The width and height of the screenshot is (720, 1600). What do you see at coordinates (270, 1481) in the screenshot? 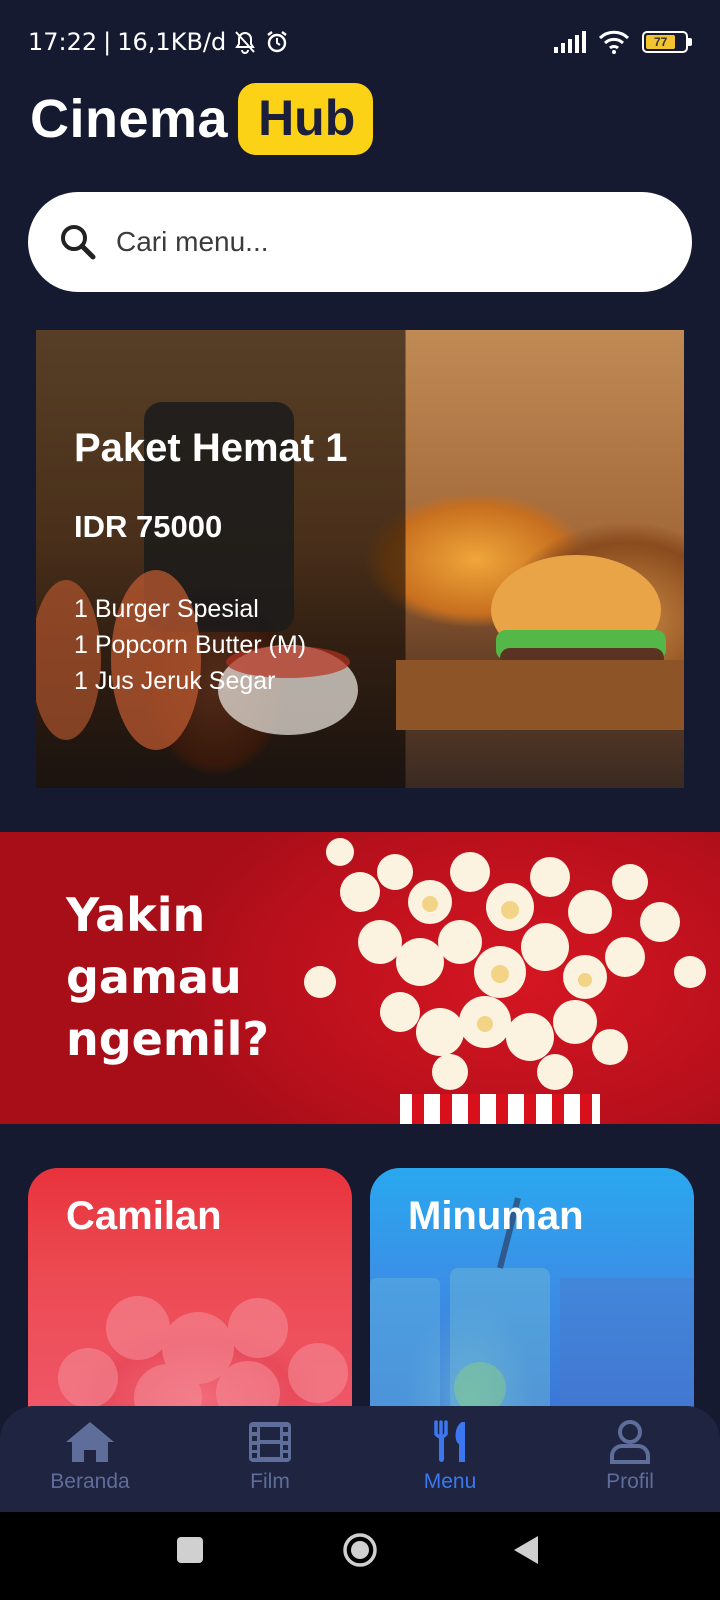
I see `nav-label: Film` at bounding box center [270, 1481].